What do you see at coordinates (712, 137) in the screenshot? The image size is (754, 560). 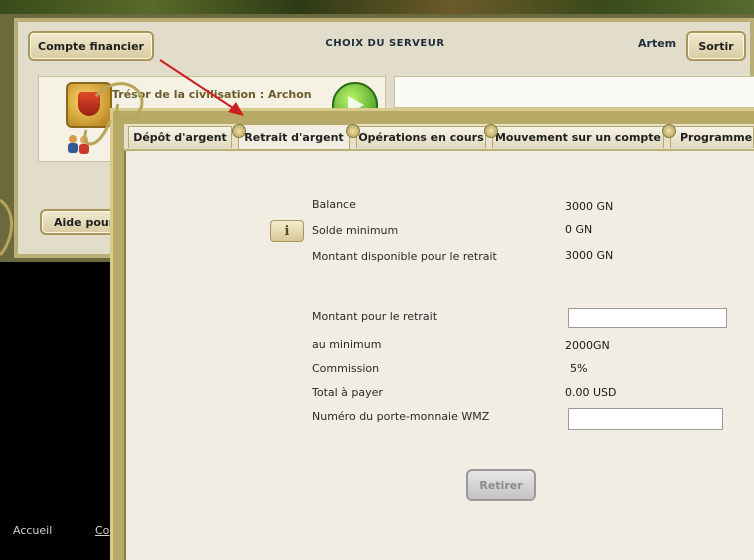 I see `tab-program: Programme p` at bounding box center [712, 137].